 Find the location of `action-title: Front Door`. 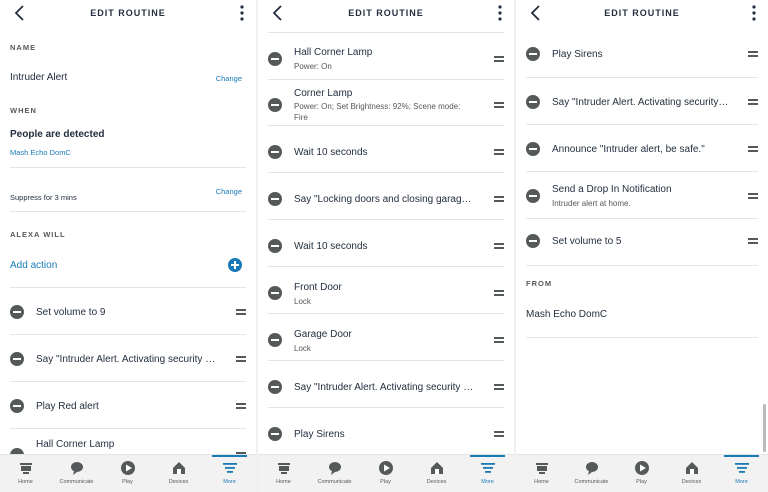

action-title: Front Door is located at coordinates (318, 287).